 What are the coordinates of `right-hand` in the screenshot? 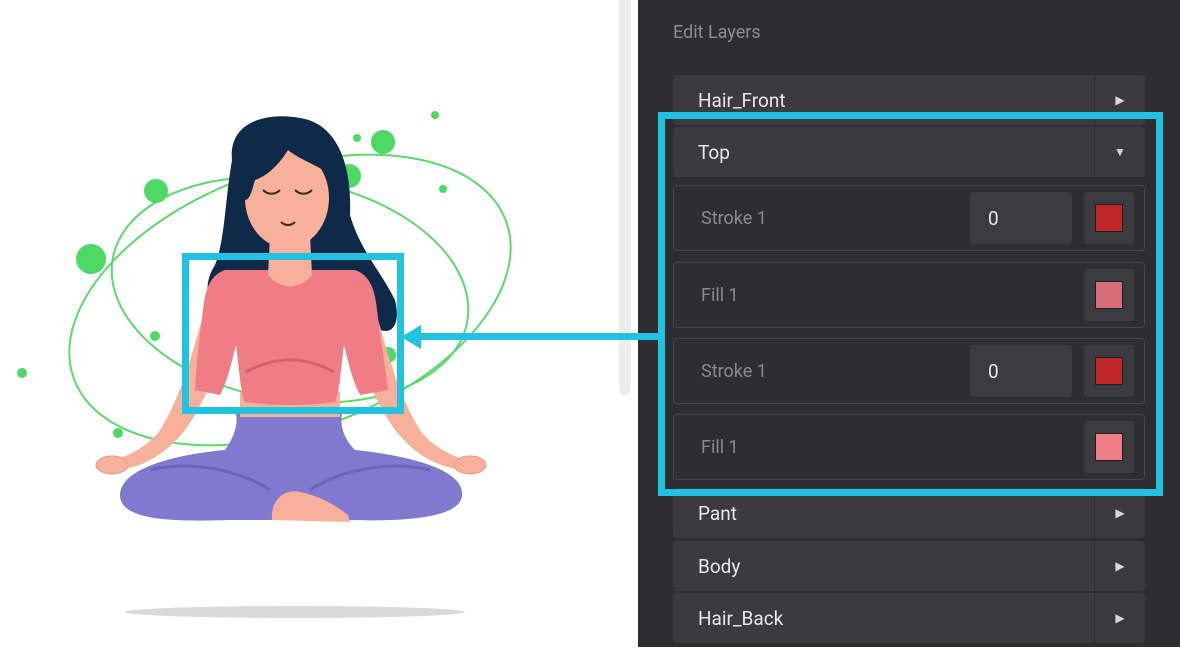 It's located at (470, 465).